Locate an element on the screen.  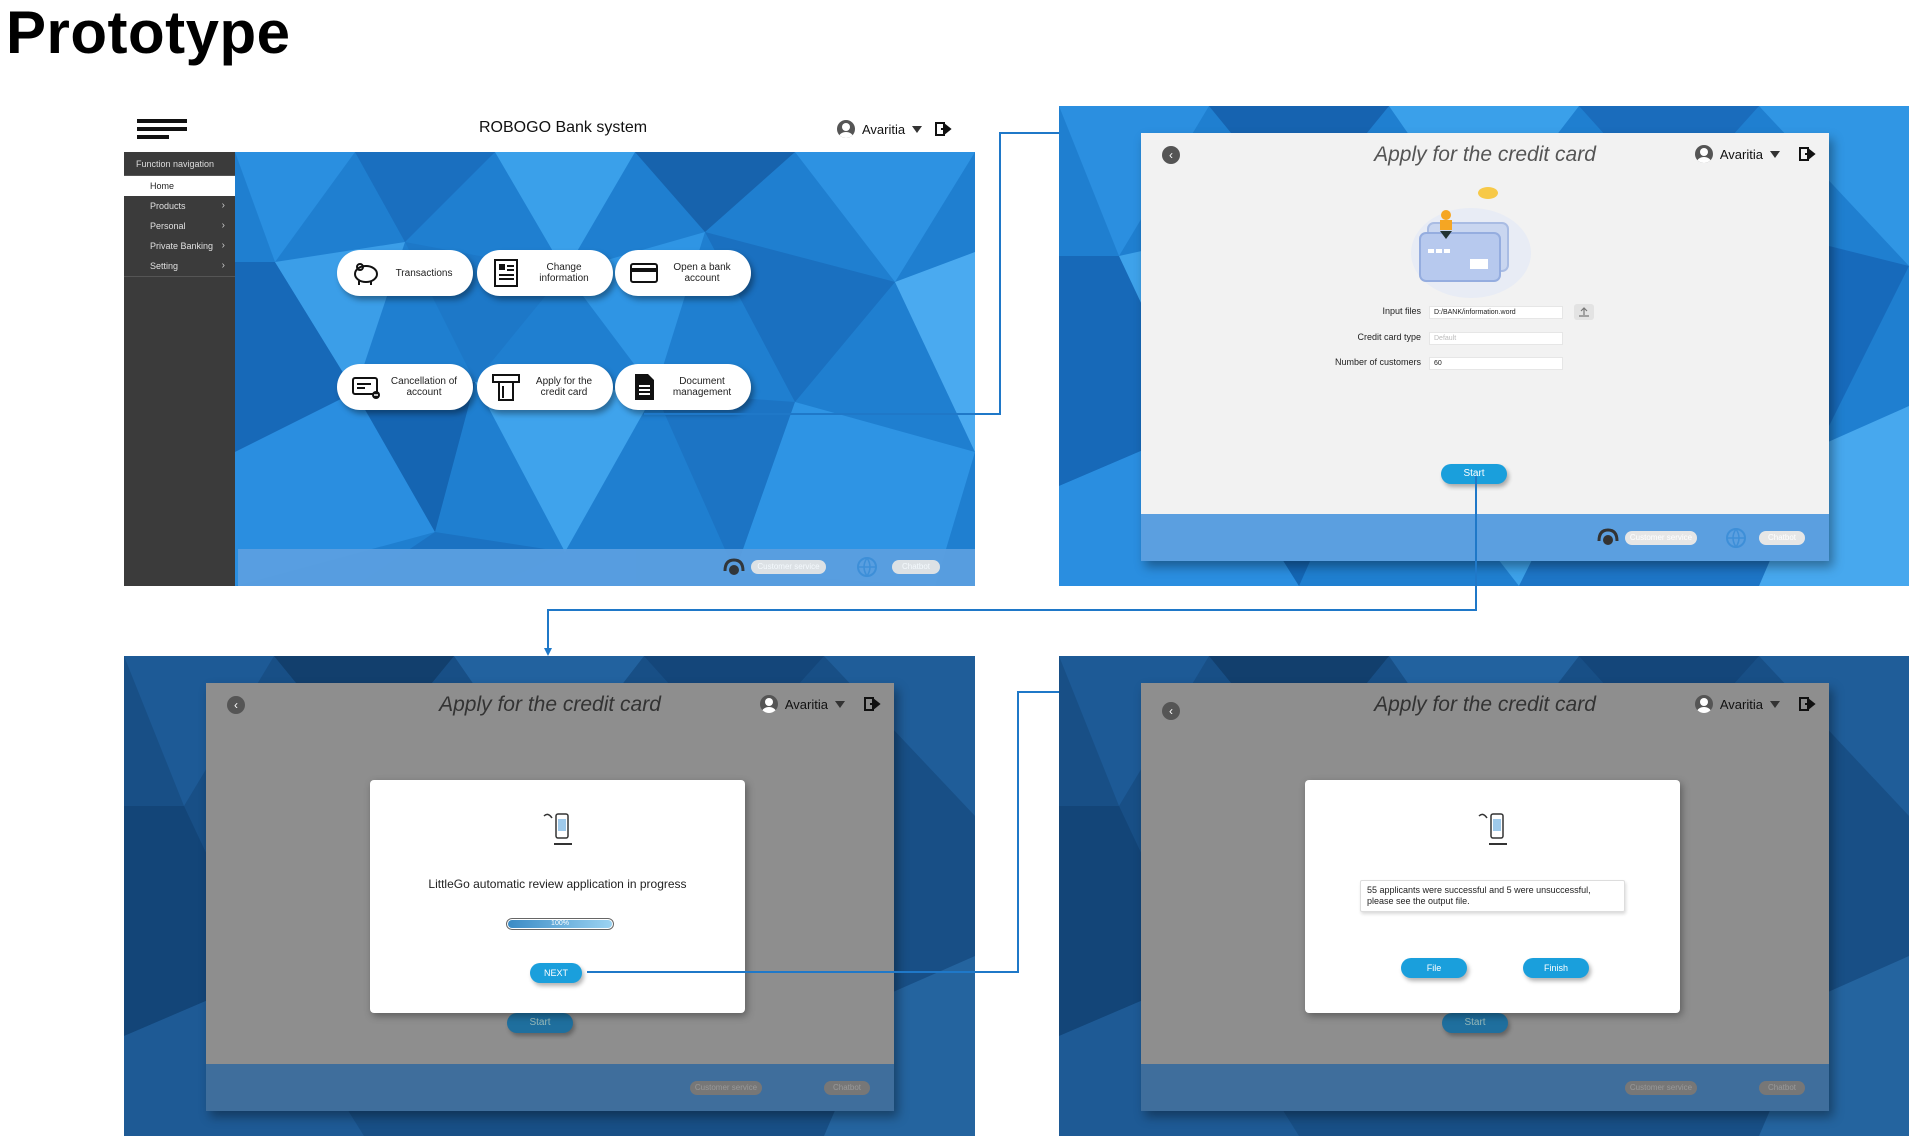
sidebar-item-label: Products is located at coordinates (168, 206).